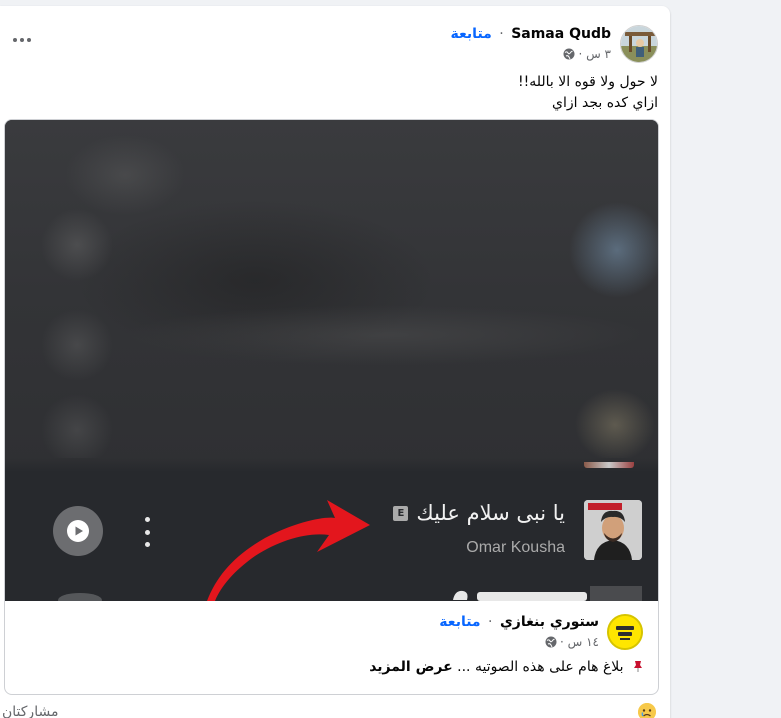  I want to click on page-avatar, so click(625, 632).